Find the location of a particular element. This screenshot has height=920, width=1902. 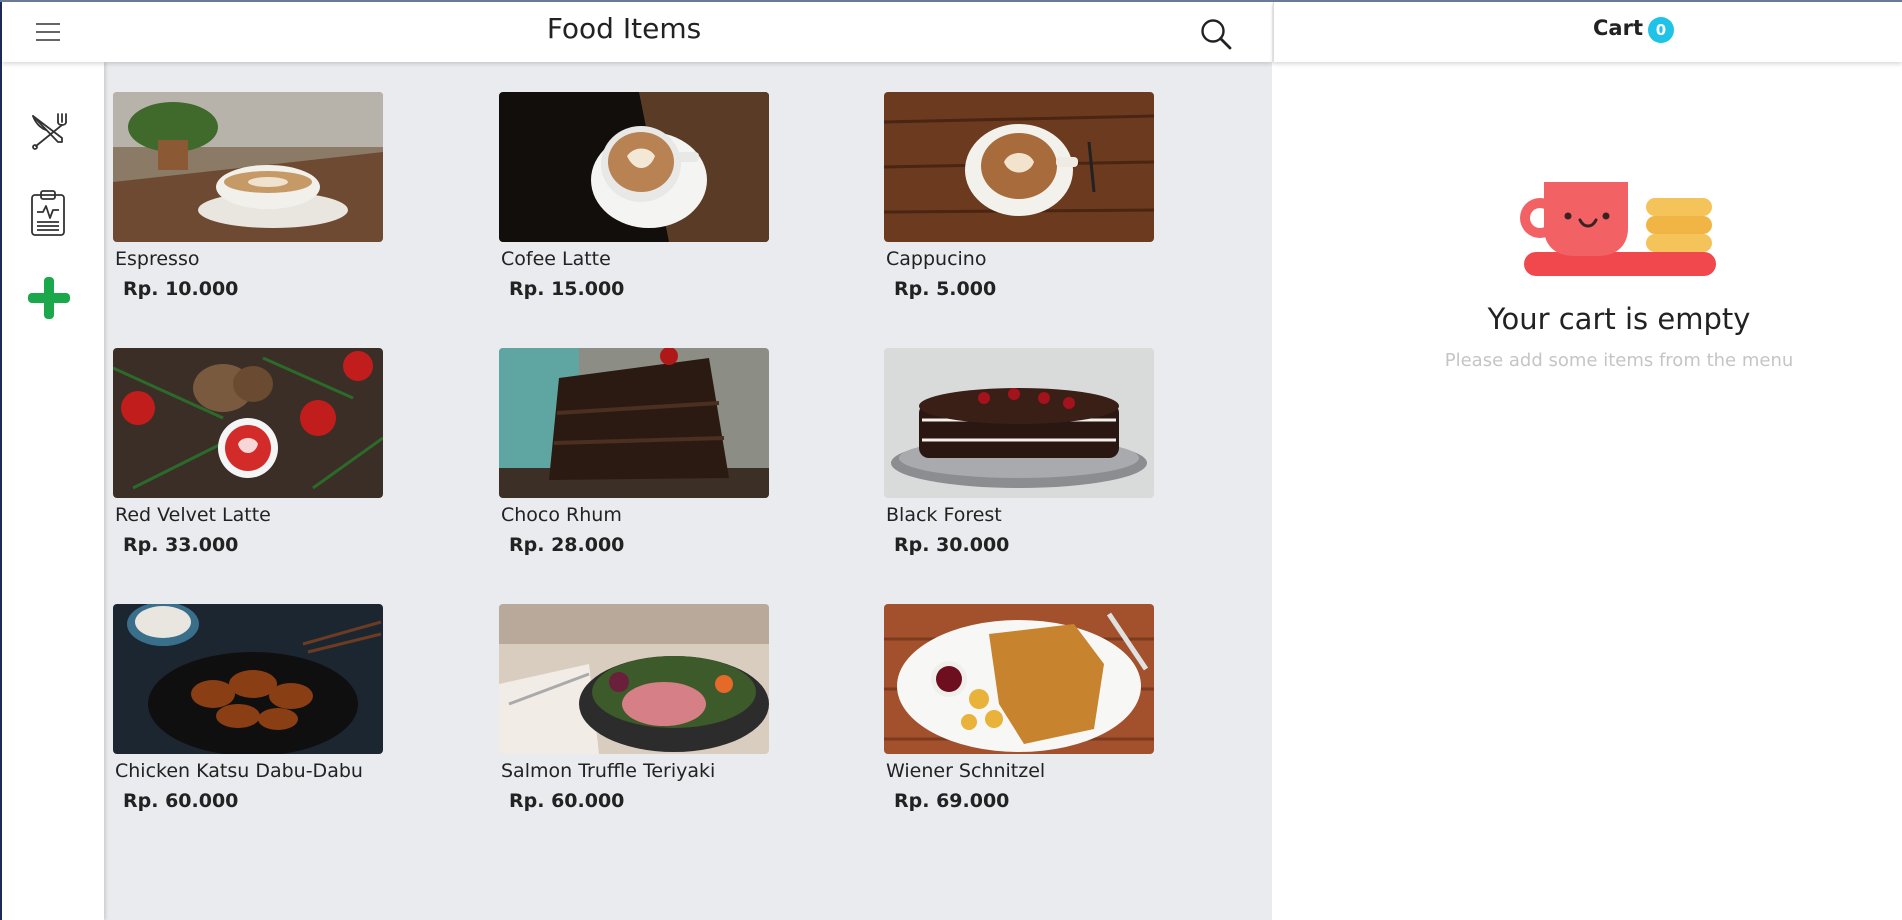

product-price: Rp. 33.000 is located at coordinates (181, 545).